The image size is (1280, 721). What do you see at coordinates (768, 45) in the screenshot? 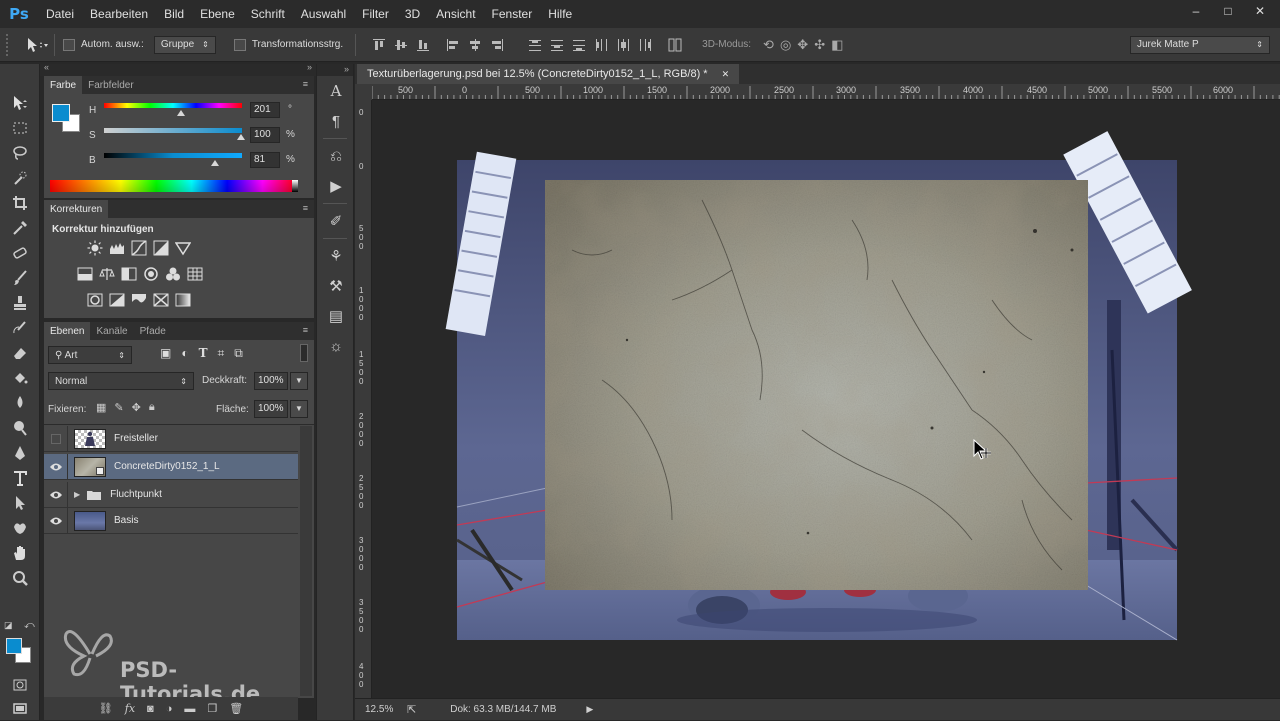
I see `3d-rotate-icon: ⟲` at bounding box center [768, 45].